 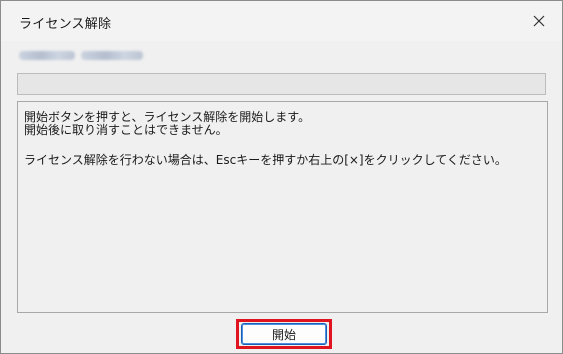 What do you see at coordinates (281, 21) in the screenshot?
I see `title-bar: ライセンス解除` at bounding box center [281, 21].